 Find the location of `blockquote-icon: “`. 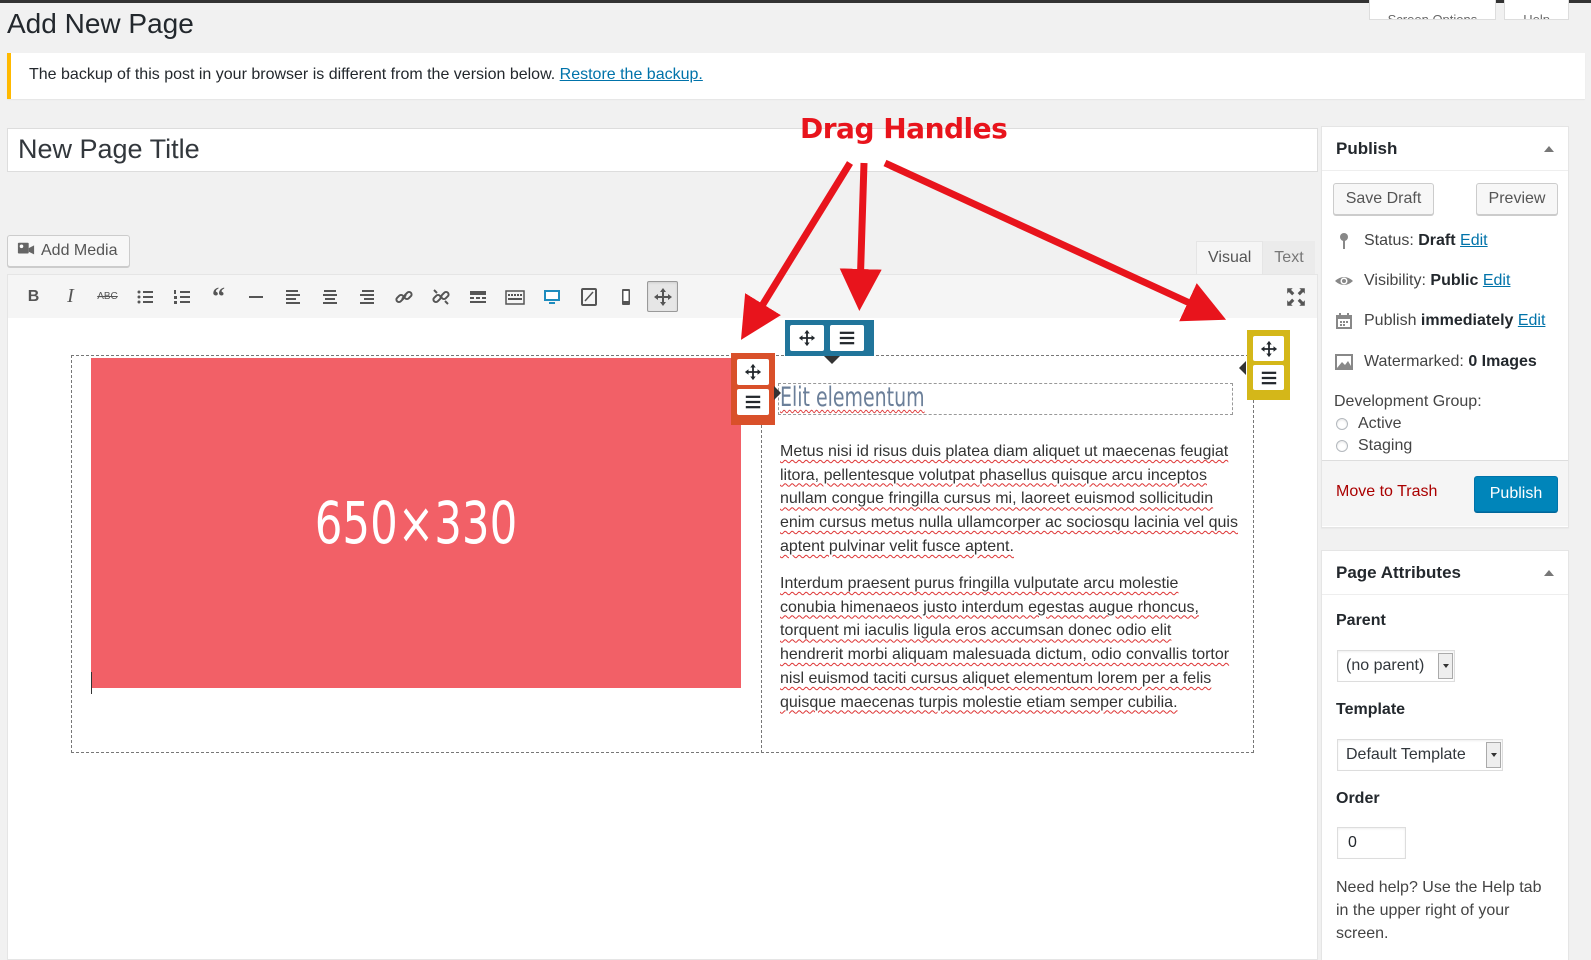

blockquote-icon: “ is located at coordinates (218, 296).